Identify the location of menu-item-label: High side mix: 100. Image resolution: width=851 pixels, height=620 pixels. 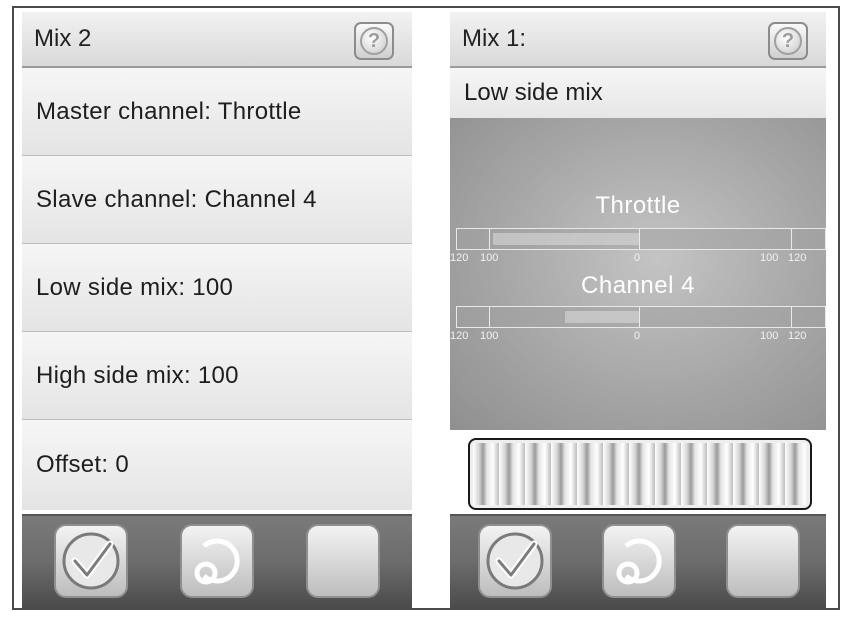
(137, 375).